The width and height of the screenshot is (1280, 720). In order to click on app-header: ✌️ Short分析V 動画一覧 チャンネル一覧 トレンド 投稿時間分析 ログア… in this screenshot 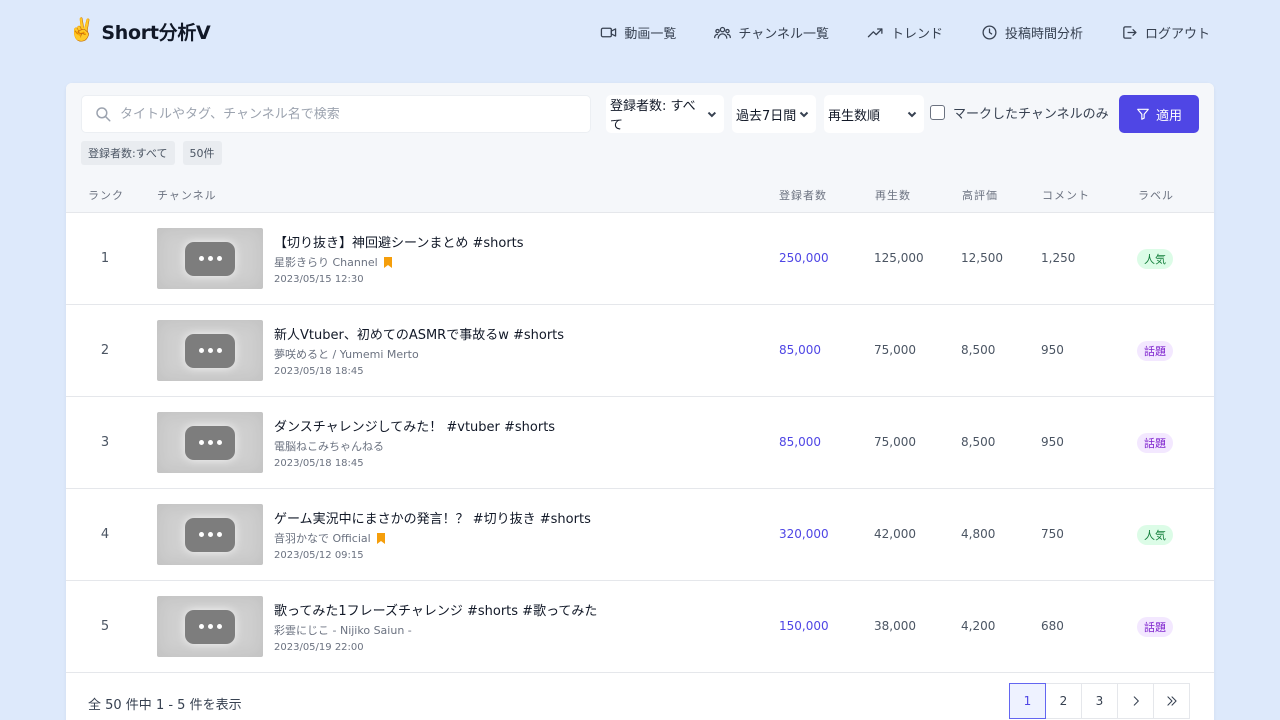, I will do `click(640, 32)`.